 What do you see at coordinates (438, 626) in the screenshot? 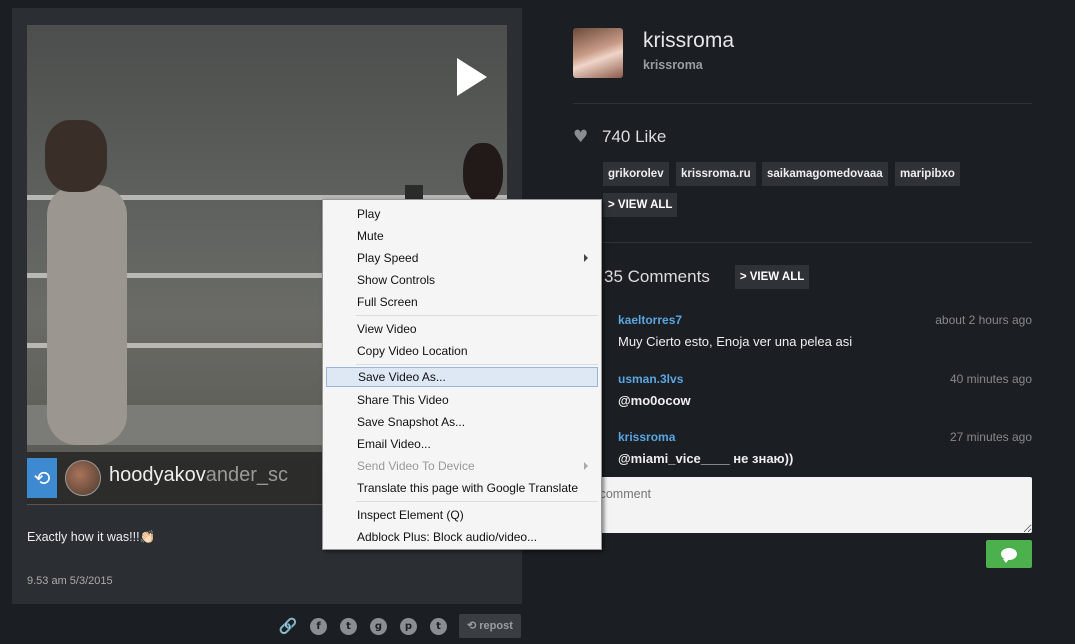
I see `tumblr-icon: t` at bounding box center [438, 626].